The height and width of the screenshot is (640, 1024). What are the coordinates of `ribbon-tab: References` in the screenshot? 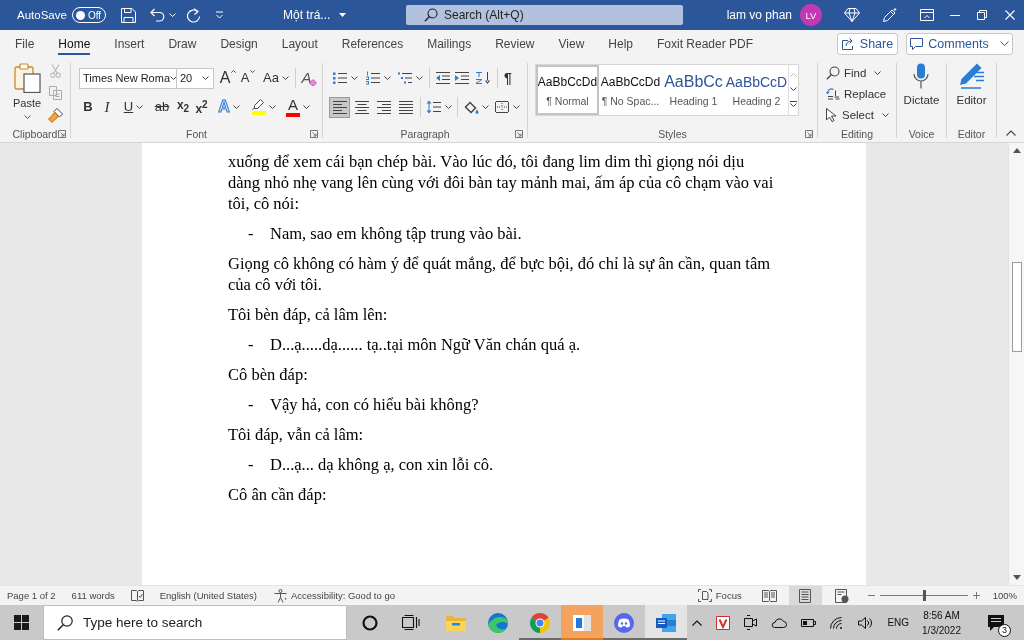 It's located at (372, 43).